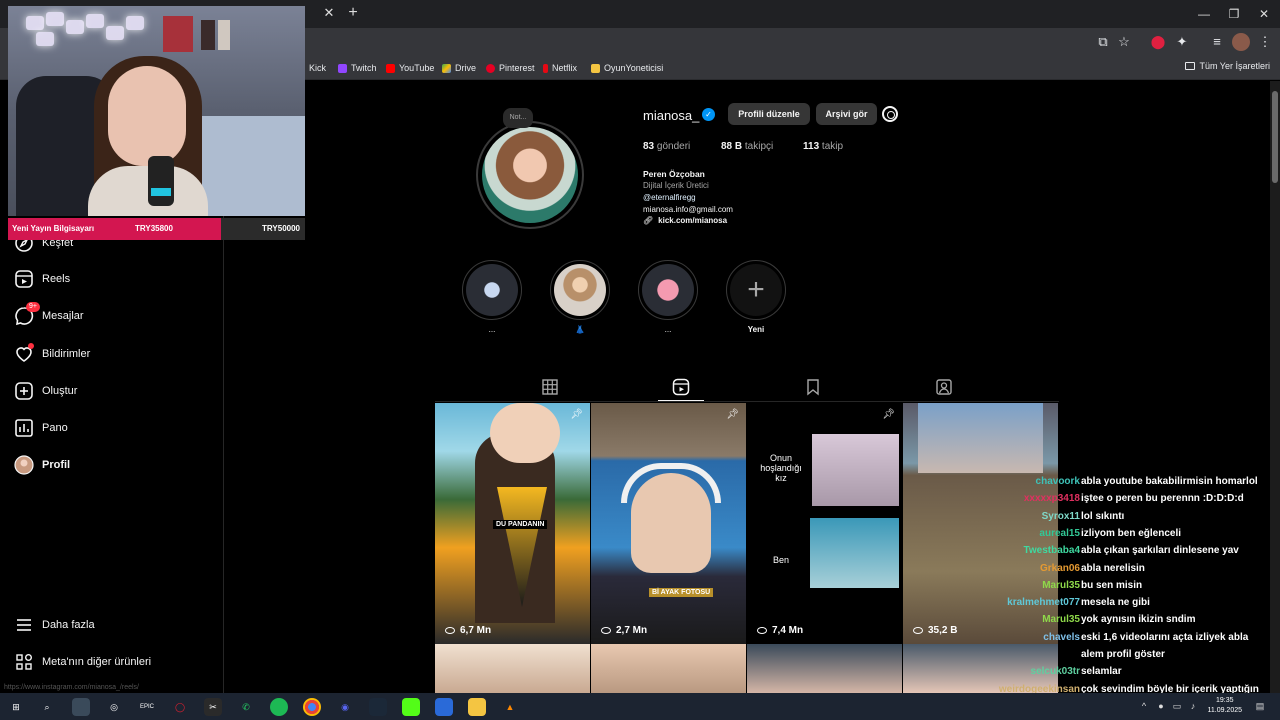  I want to click on donation-goal-bar: Yeni Yayın Bilgisayarı TRY35800 TRY50000, so click(156, 229).